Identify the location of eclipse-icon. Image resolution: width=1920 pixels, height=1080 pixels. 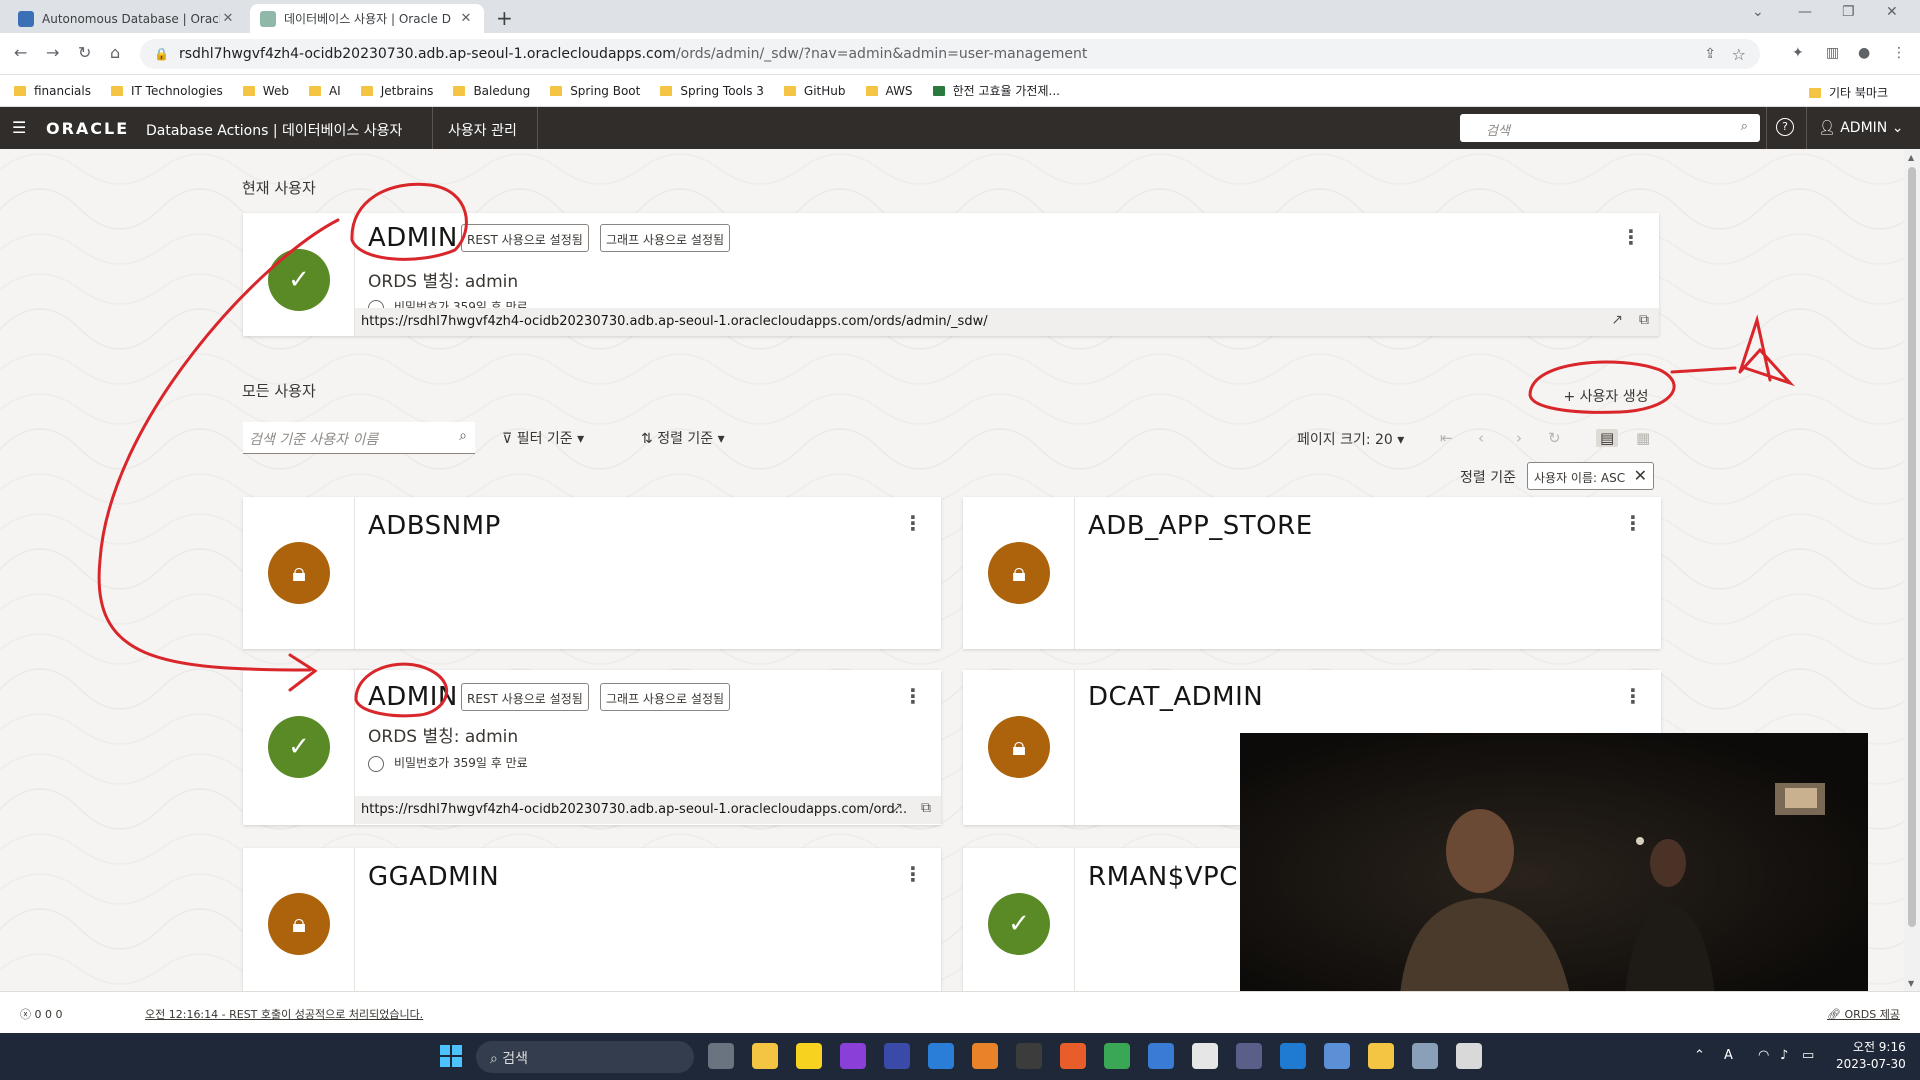
(897, 1056).